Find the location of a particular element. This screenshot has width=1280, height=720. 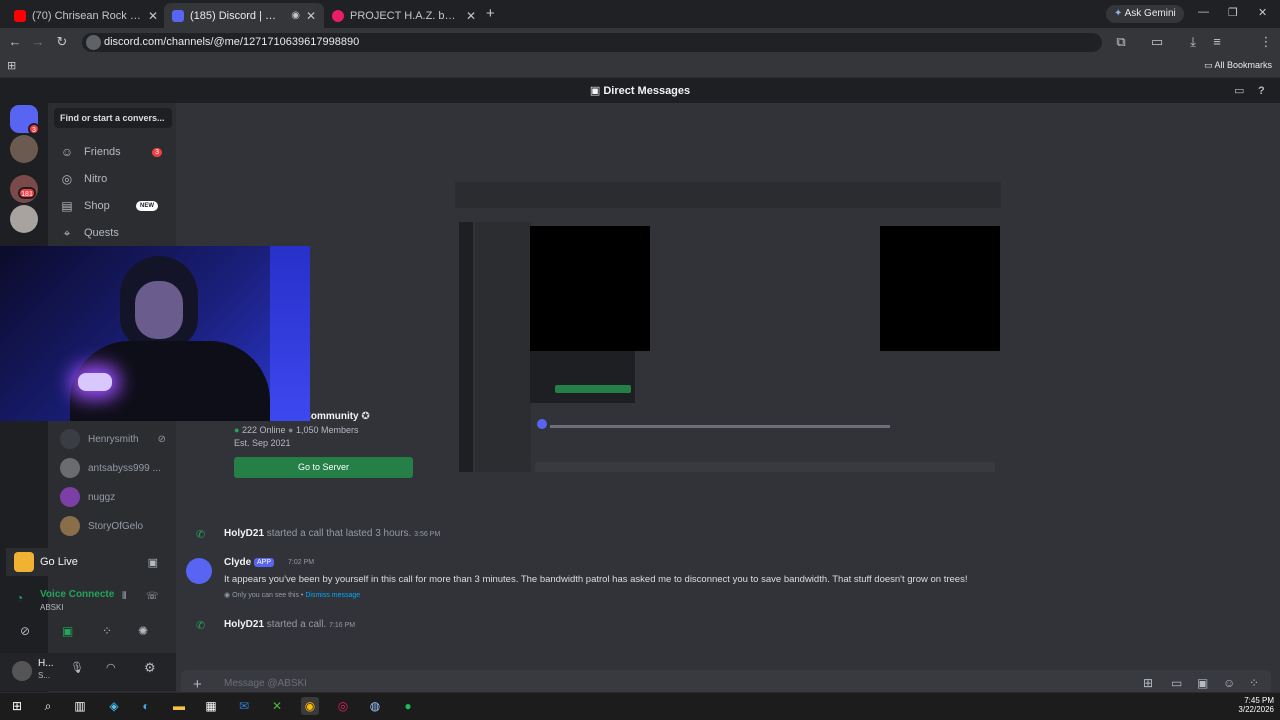

voice-status-panel: ◔ Voice Connecte ABSKI ⦀ ☏ is located at coordinates (86, 601).